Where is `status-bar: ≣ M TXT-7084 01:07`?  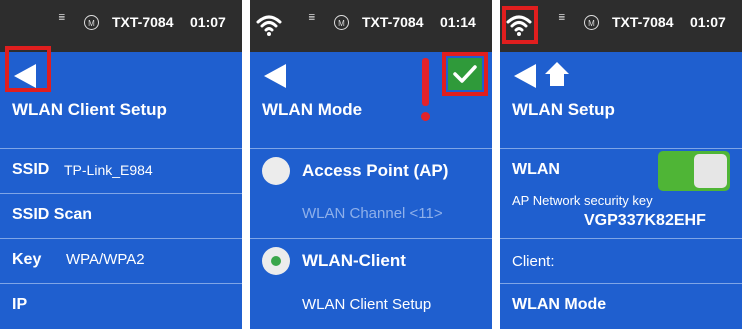 status-bar: ≣ M TXT-7084 01:07 is located at coordinates (121, 26).